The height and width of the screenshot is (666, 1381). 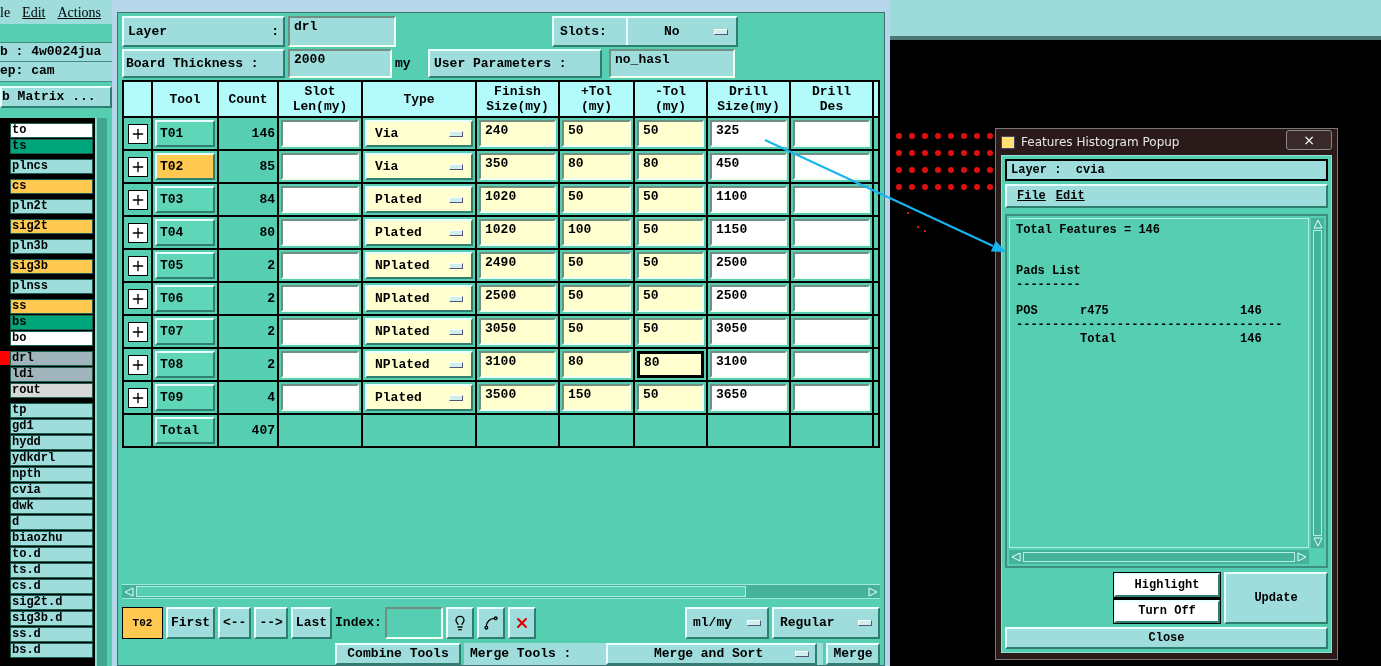 What do you see at coordinates (645, 31) in the screenshot?
I see `slots-control: Slots: No` at bounding box center [645, 31].